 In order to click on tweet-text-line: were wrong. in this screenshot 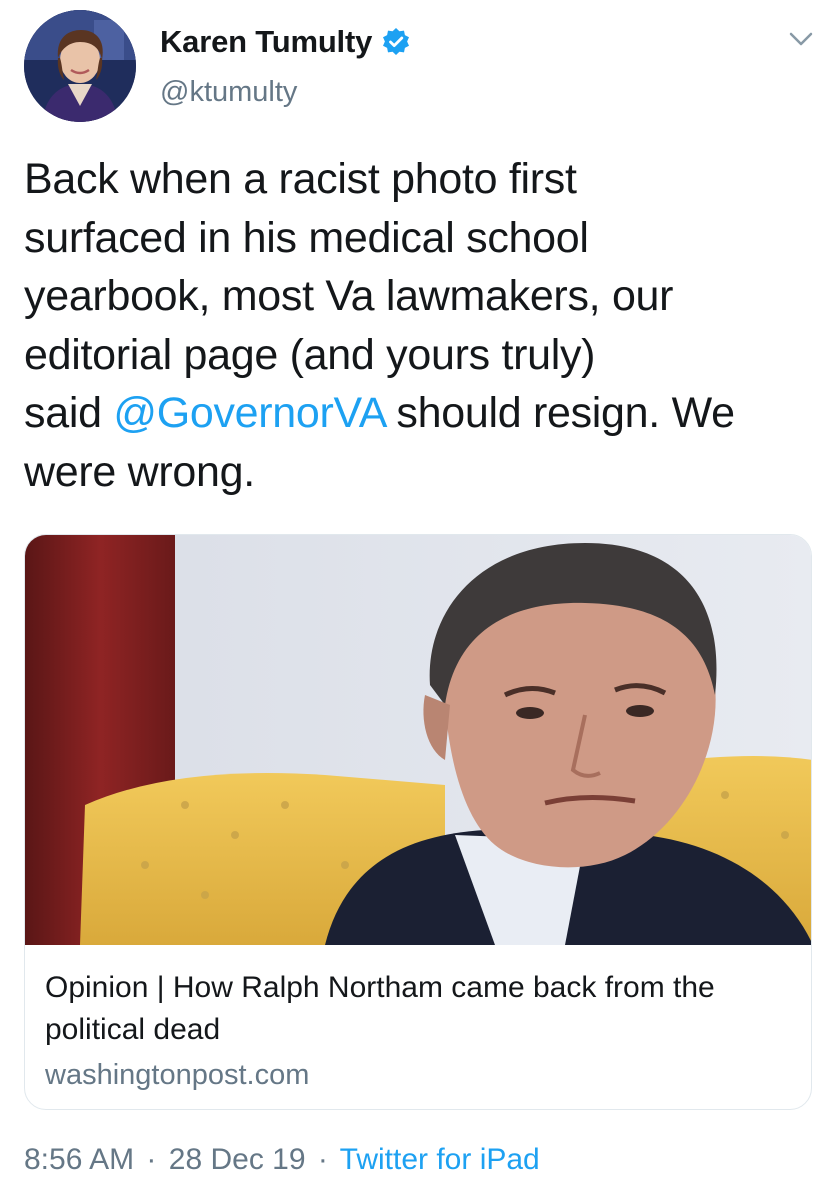, I will do `click(139, 471)`.